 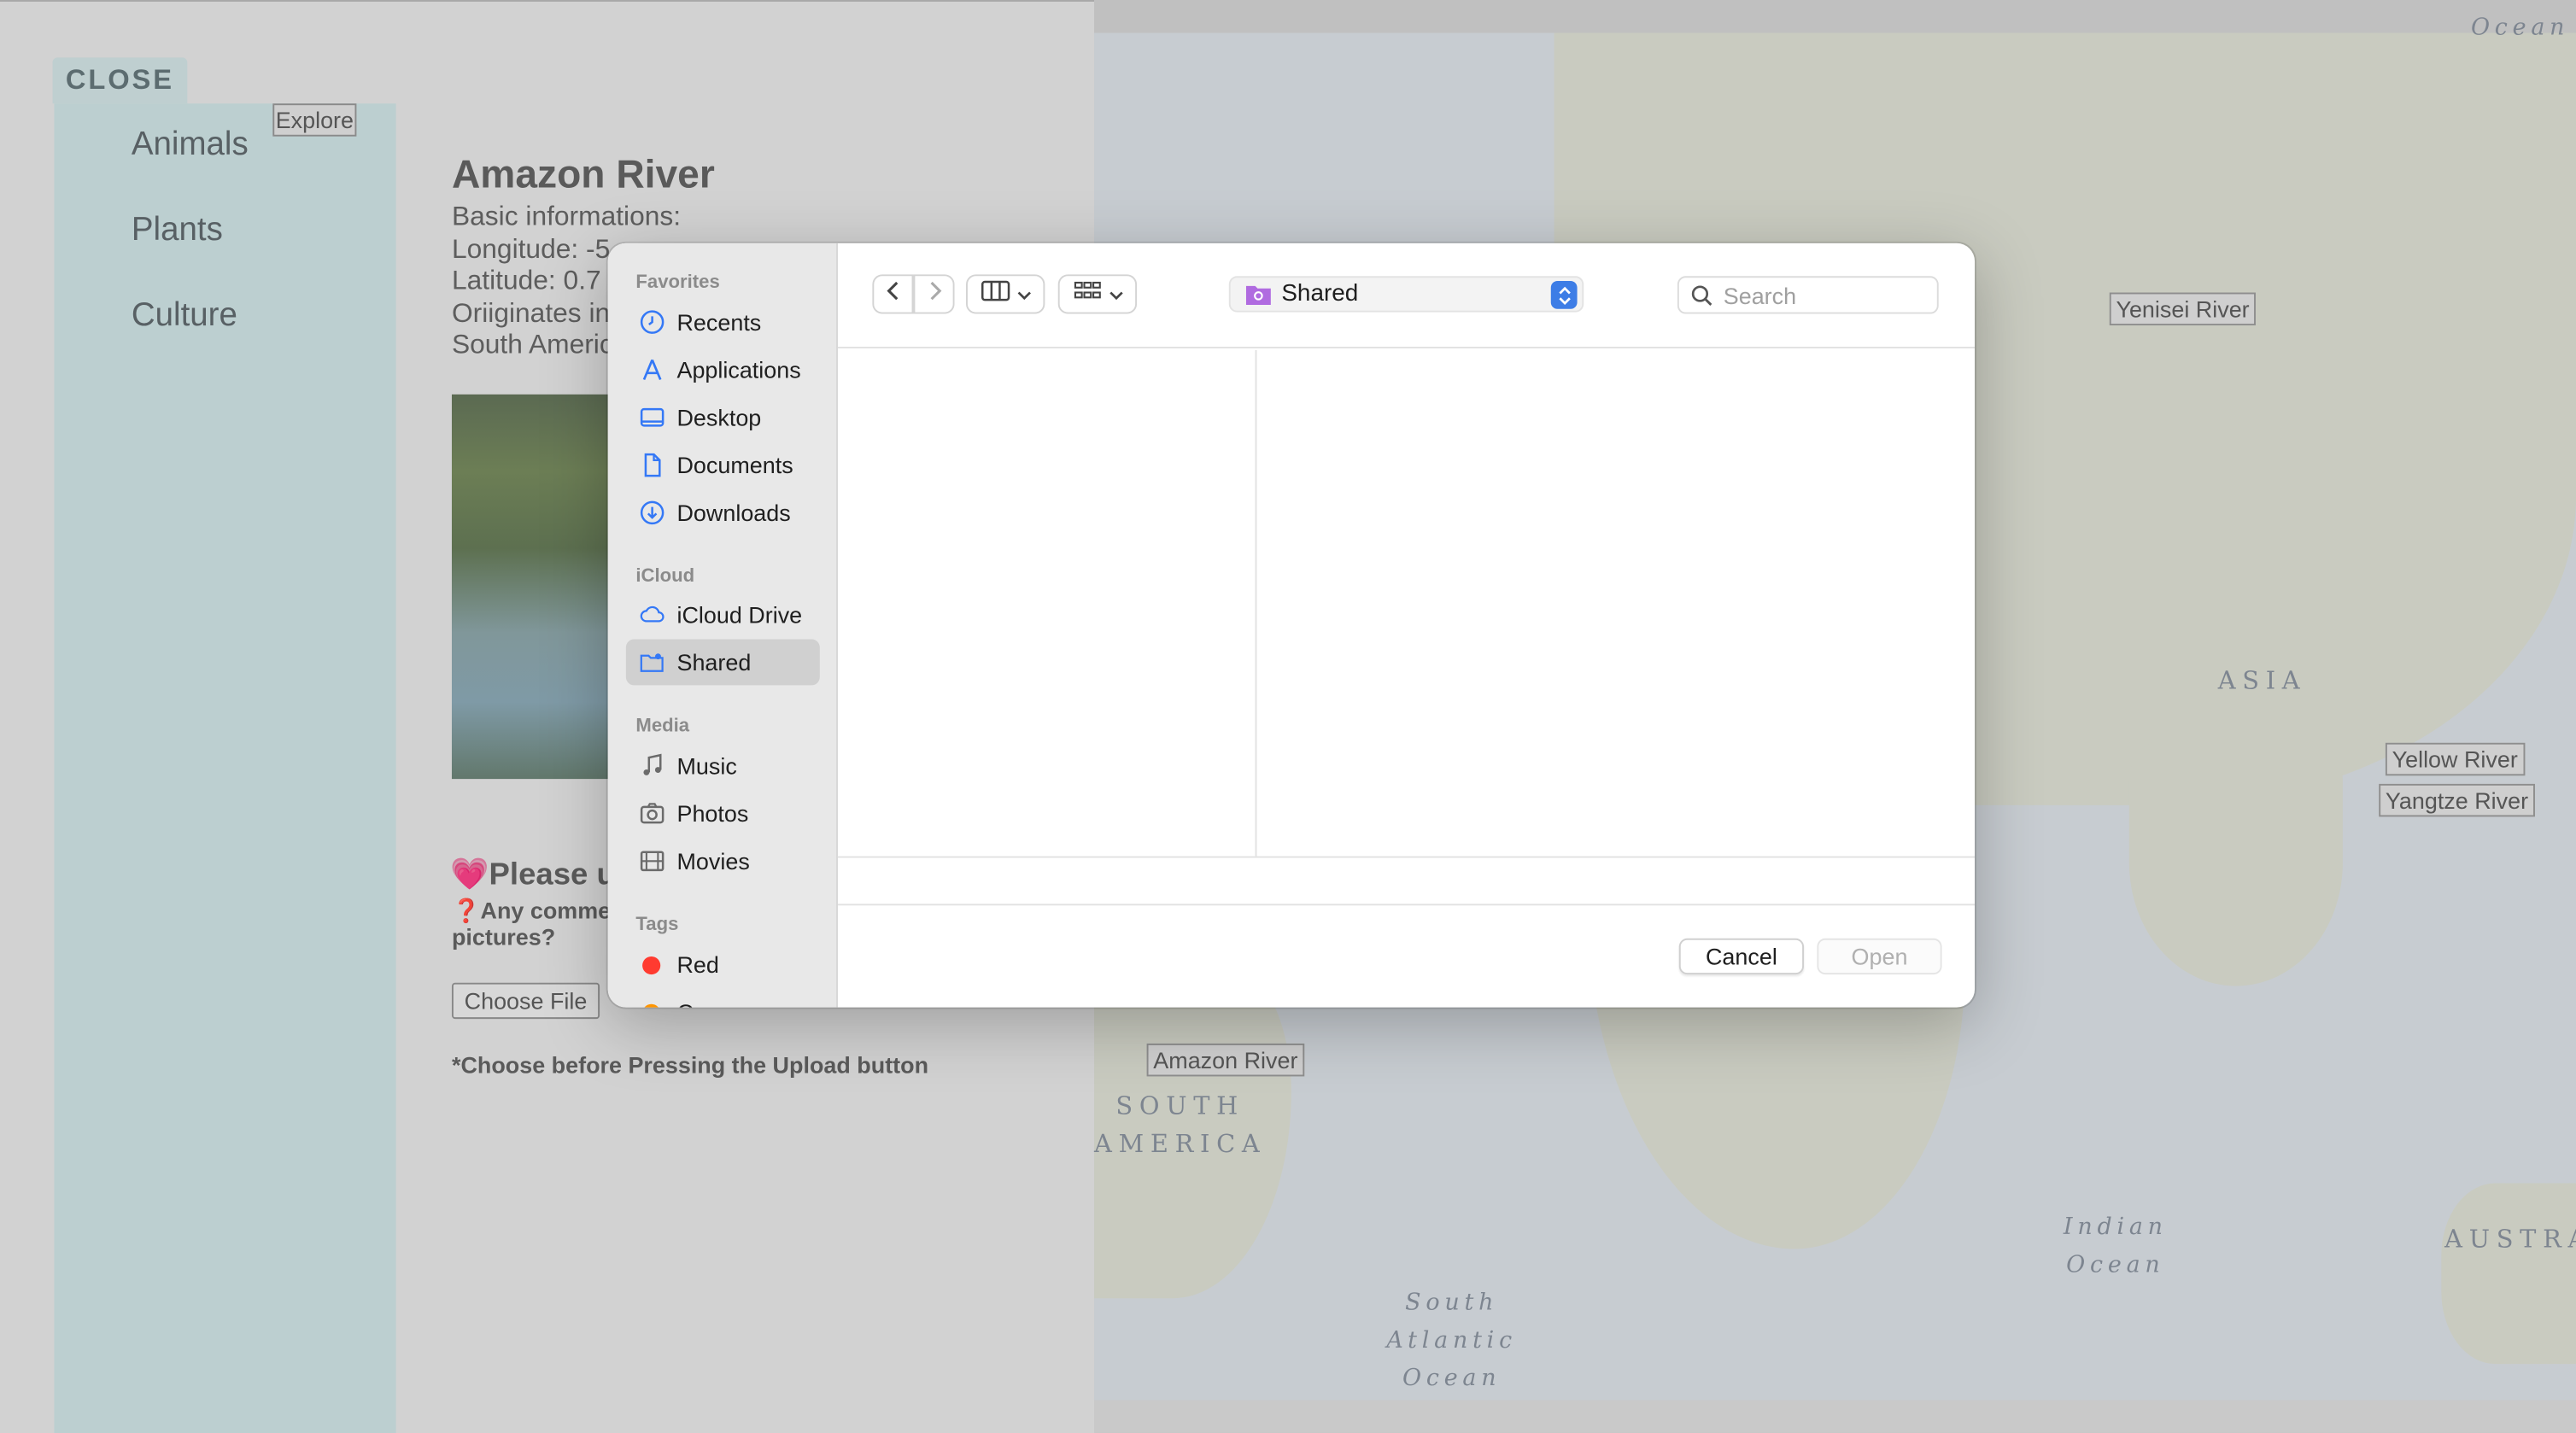 I want to click on sidebar-item-label: Downloads, so click(x=733, y=512).